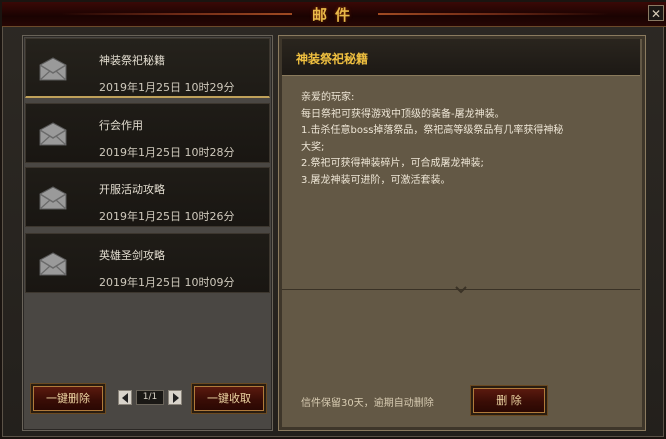  Describe the element at coordinates (328, 97) in the screenshot. I see `letter-line: 亲爱的玩家:` at that location.